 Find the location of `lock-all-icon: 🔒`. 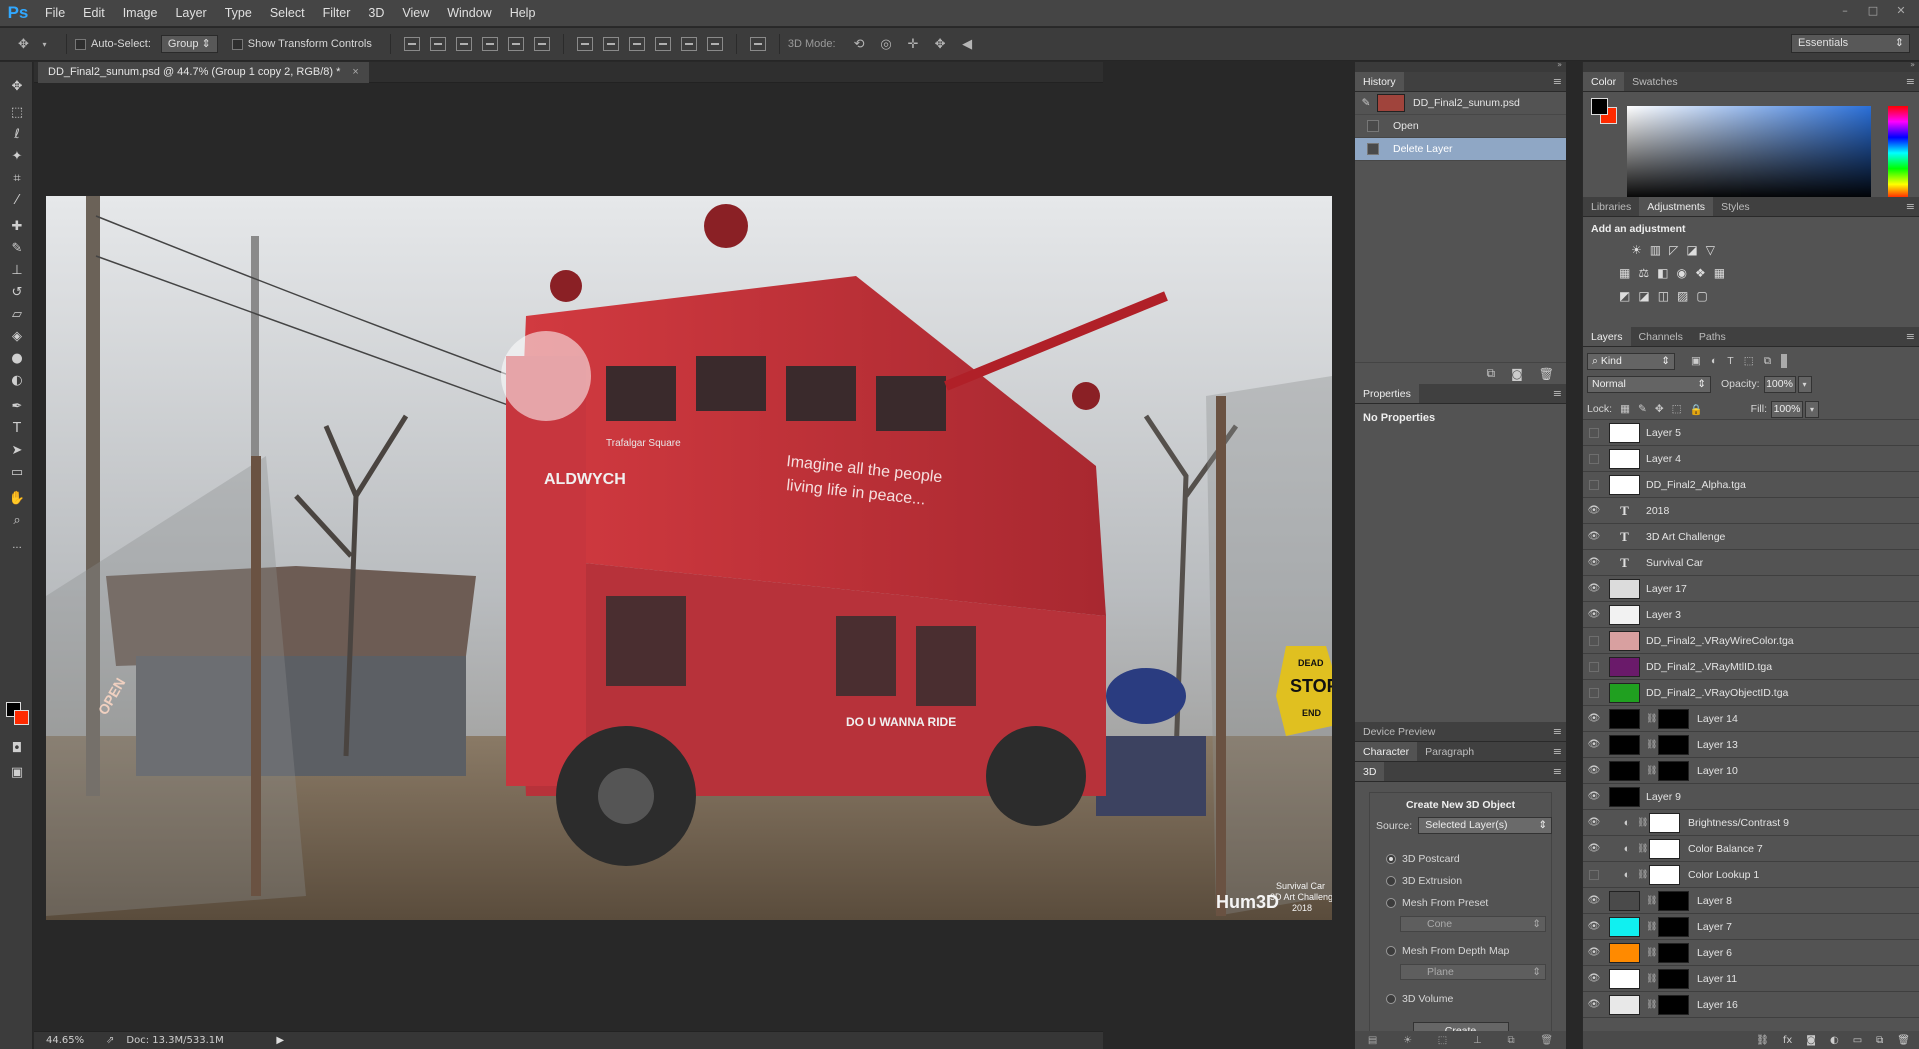

lock-all-icon: 🔒 is located at coordinates (1696, 409).